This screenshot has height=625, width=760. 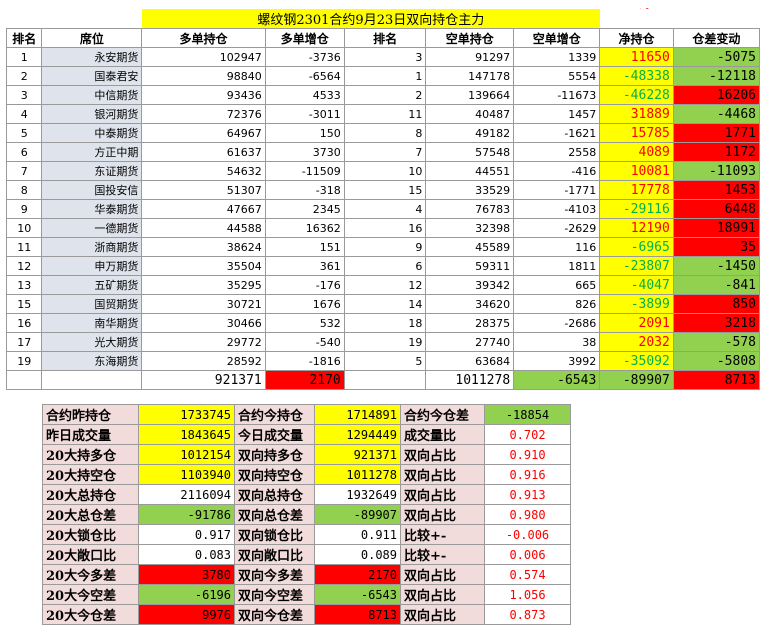 I want to click on summary-value: 1.056, so click(x=527, y=594).